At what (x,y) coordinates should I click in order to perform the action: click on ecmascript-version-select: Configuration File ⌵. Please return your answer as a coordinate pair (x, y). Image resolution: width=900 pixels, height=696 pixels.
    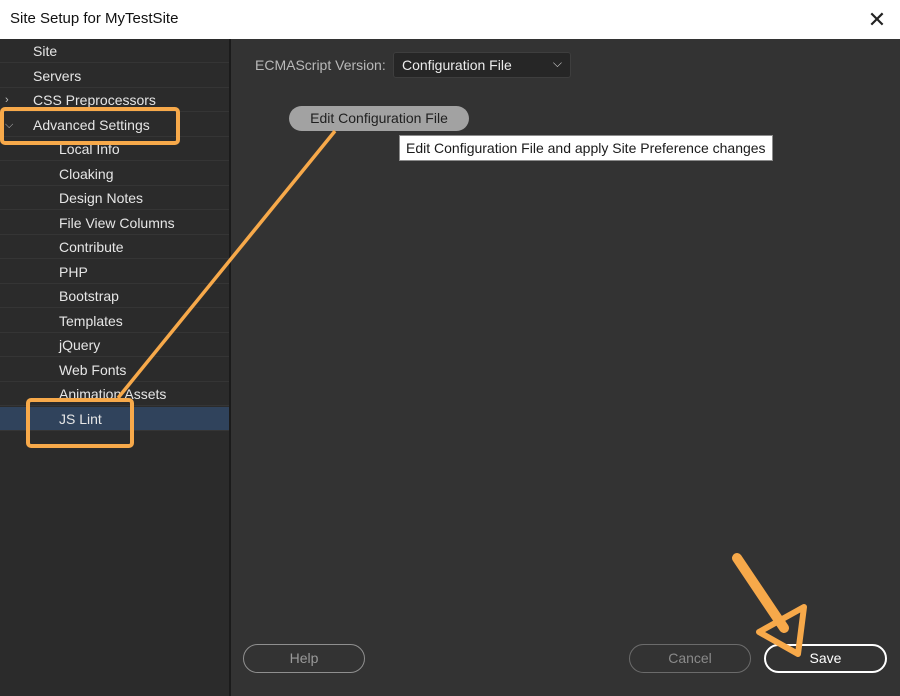
    Looking at the image, I should click on (482, 65).